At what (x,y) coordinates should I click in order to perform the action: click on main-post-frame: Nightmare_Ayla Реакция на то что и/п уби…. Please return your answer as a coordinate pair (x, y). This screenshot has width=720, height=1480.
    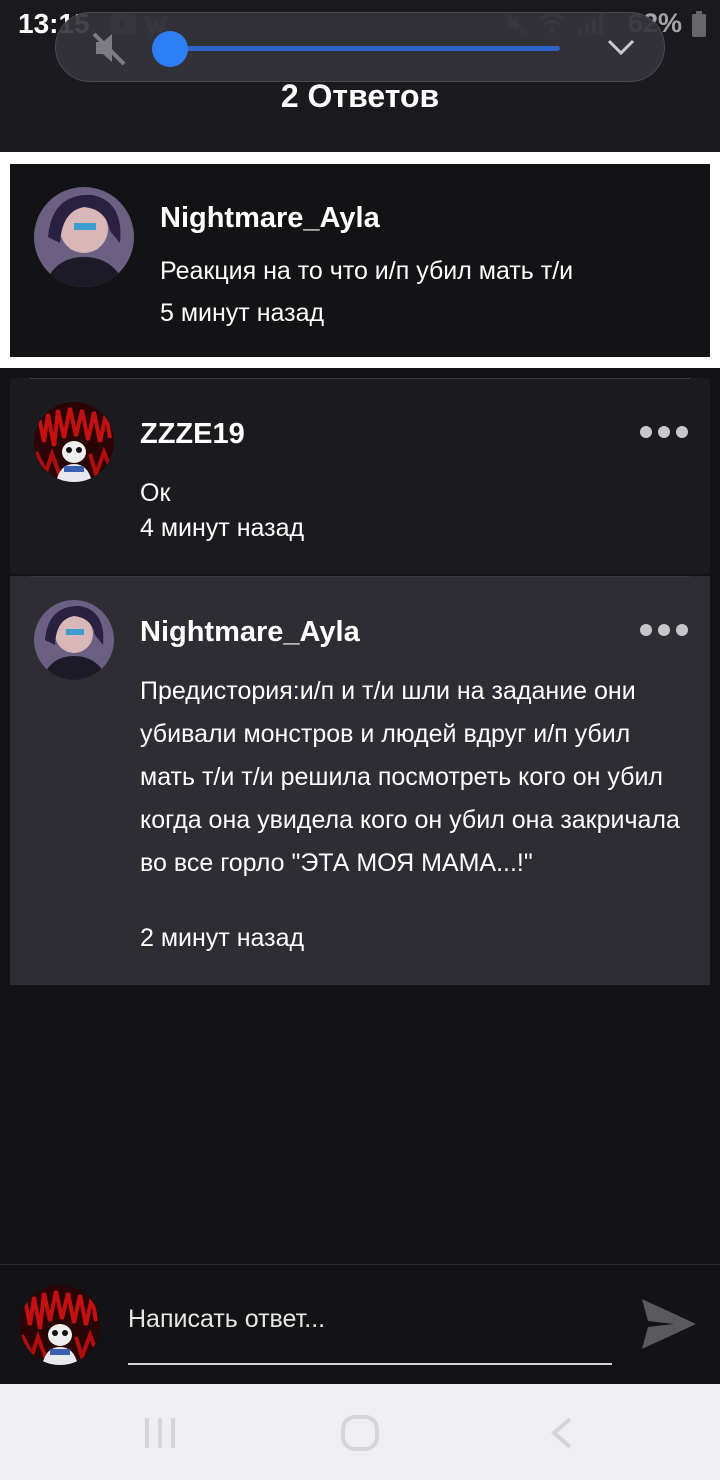
    Looking at the image, I should click on (360, 260).